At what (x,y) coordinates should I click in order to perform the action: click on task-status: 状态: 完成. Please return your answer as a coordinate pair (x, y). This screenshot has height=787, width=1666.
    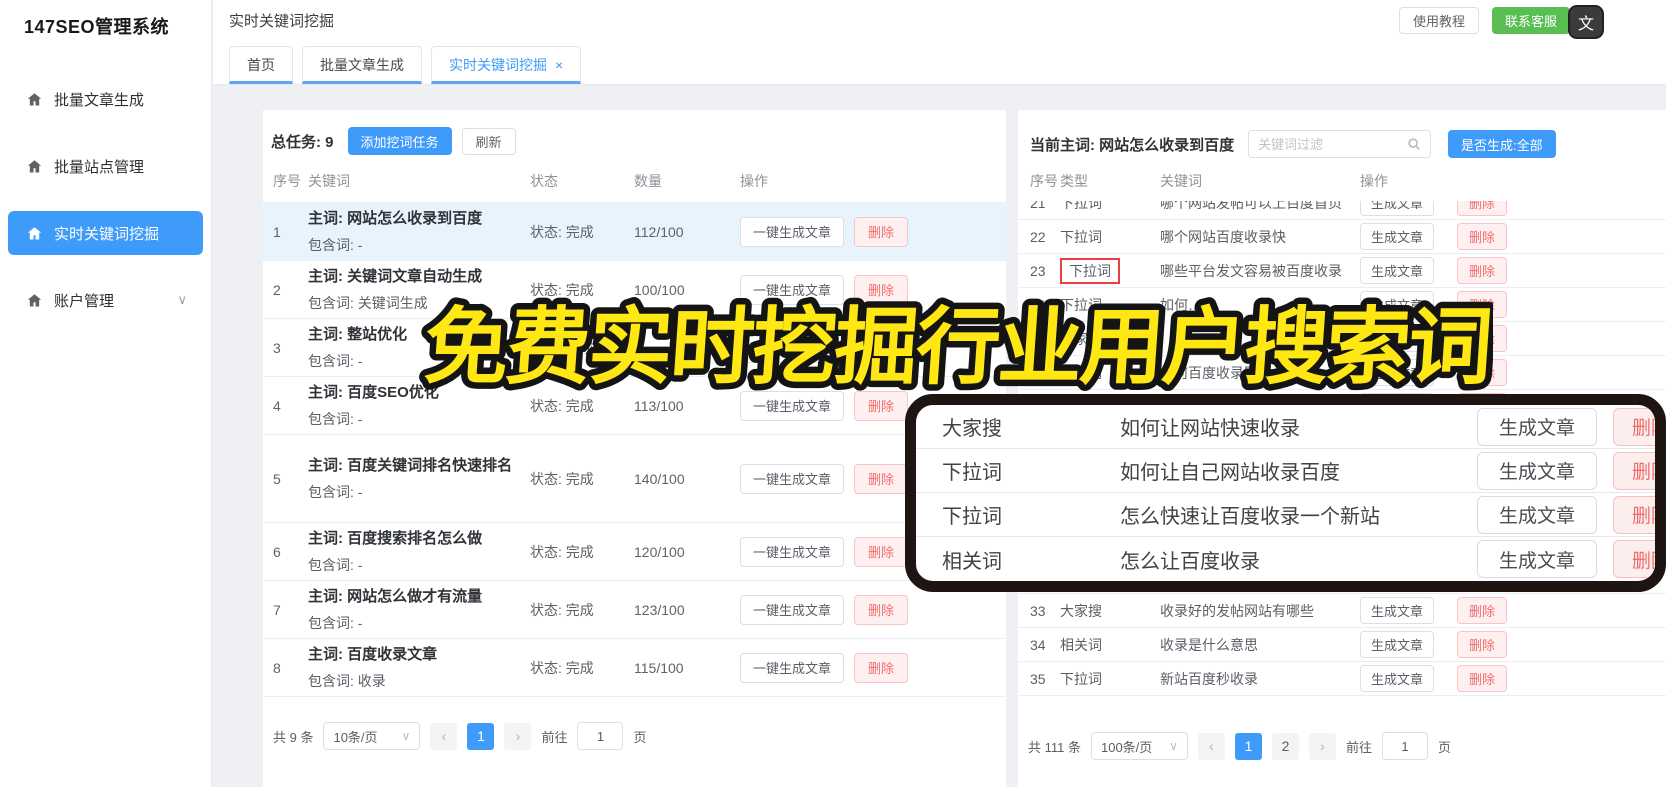
    Looking at the image, I should click on (562, 347).